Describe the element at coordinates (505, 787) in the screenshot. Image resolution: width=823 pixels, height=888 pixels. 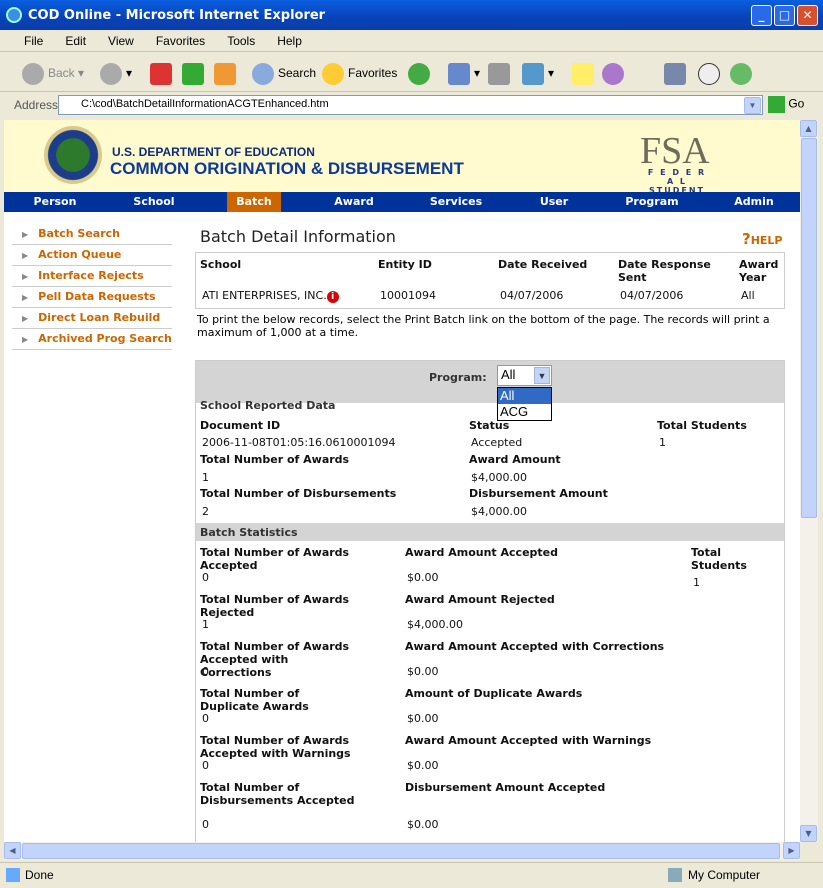
I see `stat-label: Disbursement Amount Accepted` at that location.